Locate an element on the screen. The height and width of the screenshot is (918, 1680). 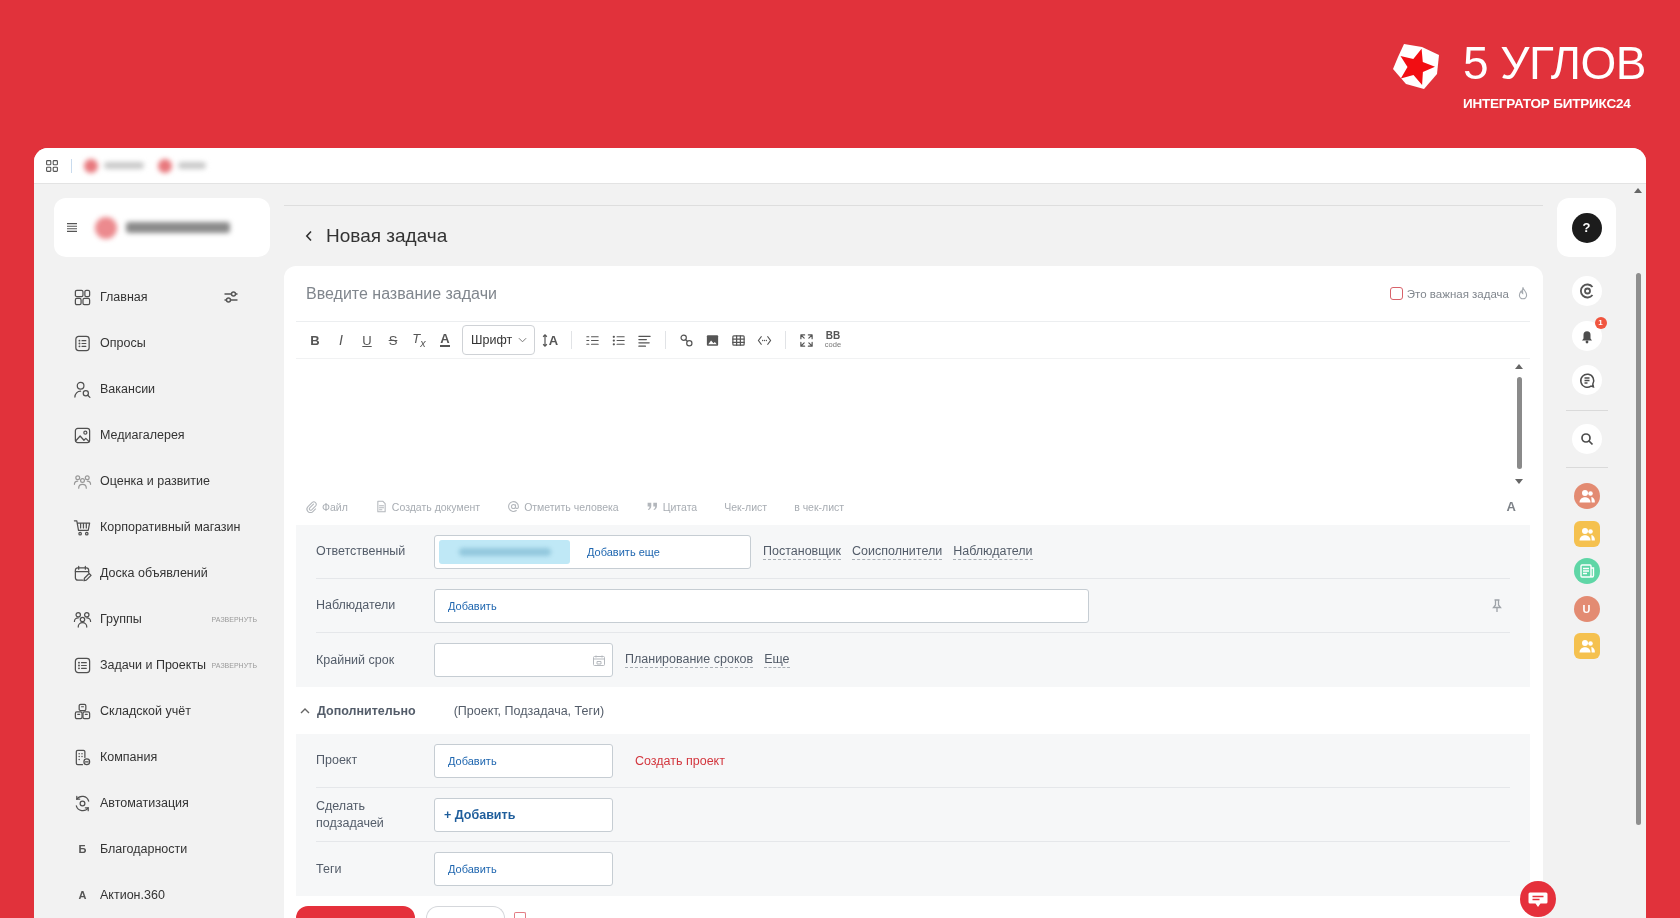
chat-bubble-icon is located at coordinates (1538, 899).